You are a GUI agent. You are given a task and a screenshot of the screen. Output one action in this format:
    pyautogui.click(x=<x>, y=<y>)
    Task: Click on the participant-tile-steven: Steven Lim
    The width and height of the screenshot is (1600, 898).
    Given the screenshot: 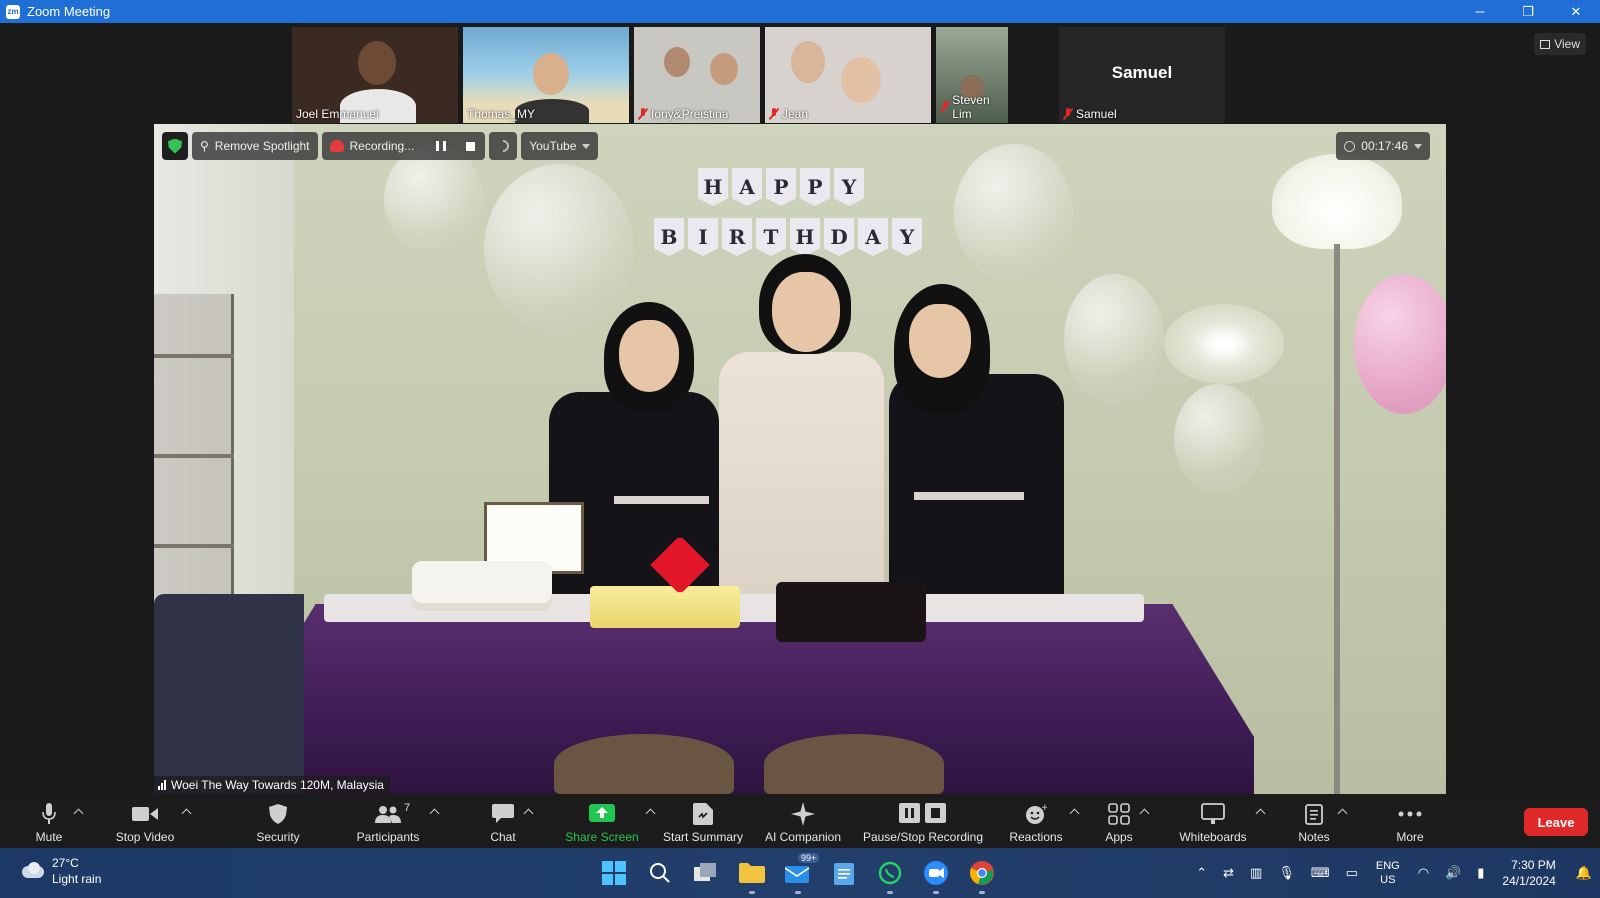 What is the action you would take?
    pyautogui.click(x=972, y=75)
    